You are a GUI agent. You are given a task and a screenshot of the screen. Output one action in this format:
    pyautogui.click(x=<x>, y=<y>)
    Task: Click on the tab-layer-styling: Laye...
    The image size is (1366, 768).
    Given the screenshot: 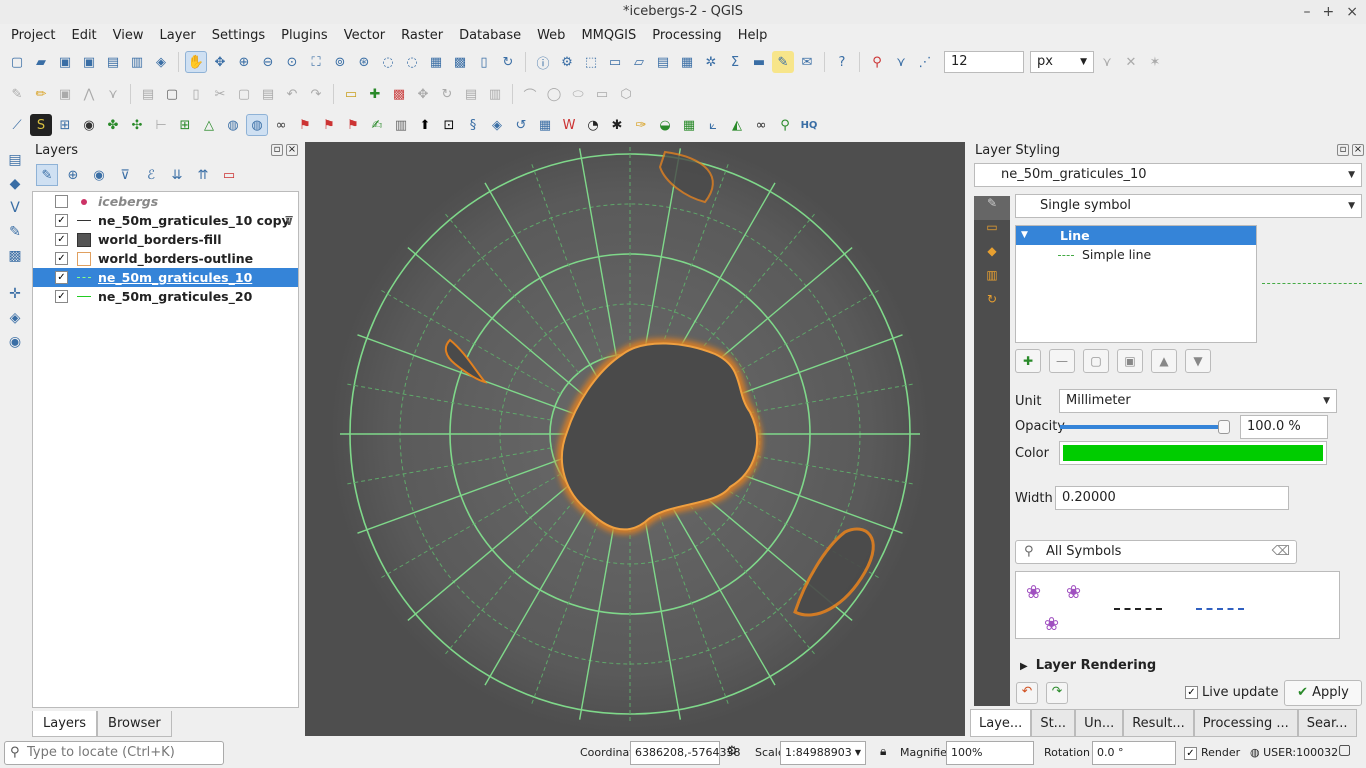 What is the action you would take?
    pyautogui.click(x=1001, y=723)
    